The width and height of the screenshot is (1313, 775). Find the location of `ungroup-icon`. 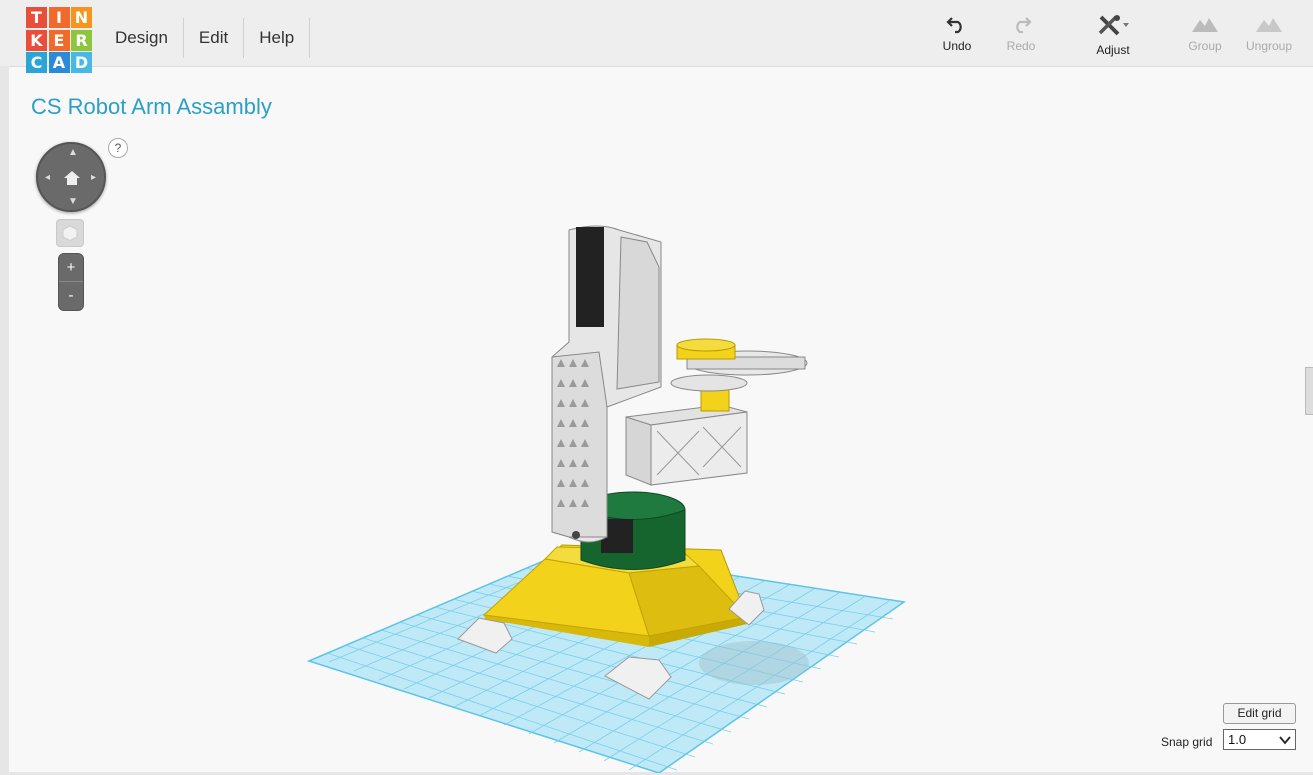

ungroup-icon is located at coordinates (1269, 25).